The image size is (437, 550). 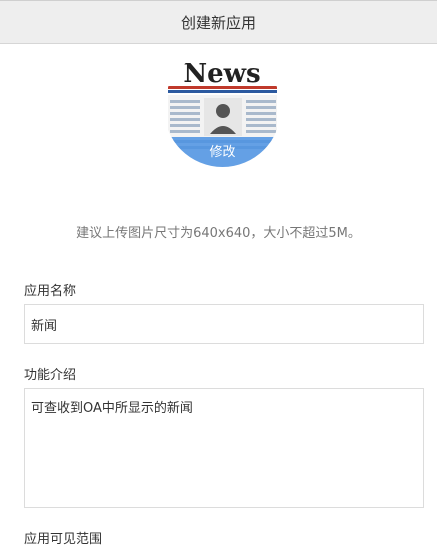 What do you see at coordinates (50, 375) in the screenshot?
I see `app-description-label: 功能介绍` at bounding box center [50, 375].